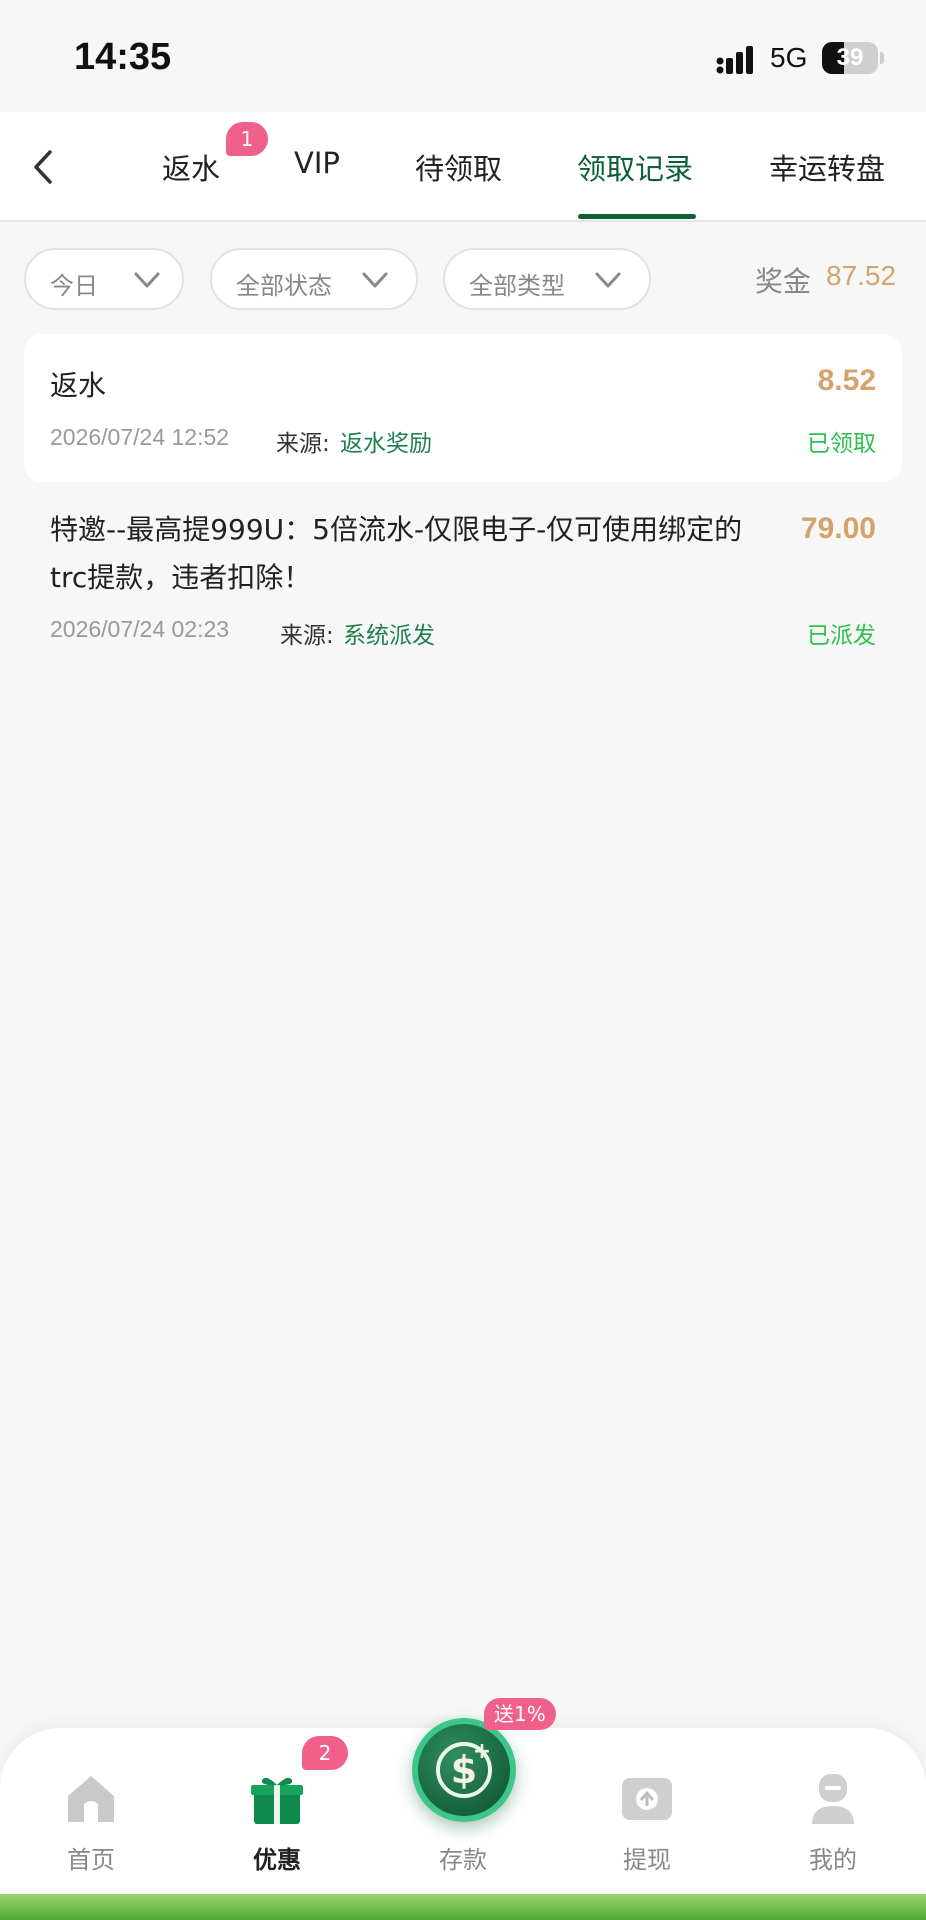  I want to click on tab-header: 返水 1 VIP 待领取 领取记录 幸运转盘, so click(463, 167).